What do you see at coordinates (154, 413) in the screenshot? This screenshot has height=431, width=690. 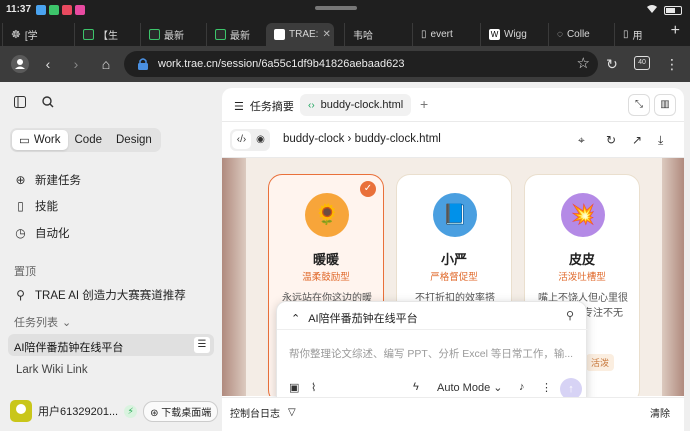 I see `download-icon: ⊛` at bounding box center [154, 413].